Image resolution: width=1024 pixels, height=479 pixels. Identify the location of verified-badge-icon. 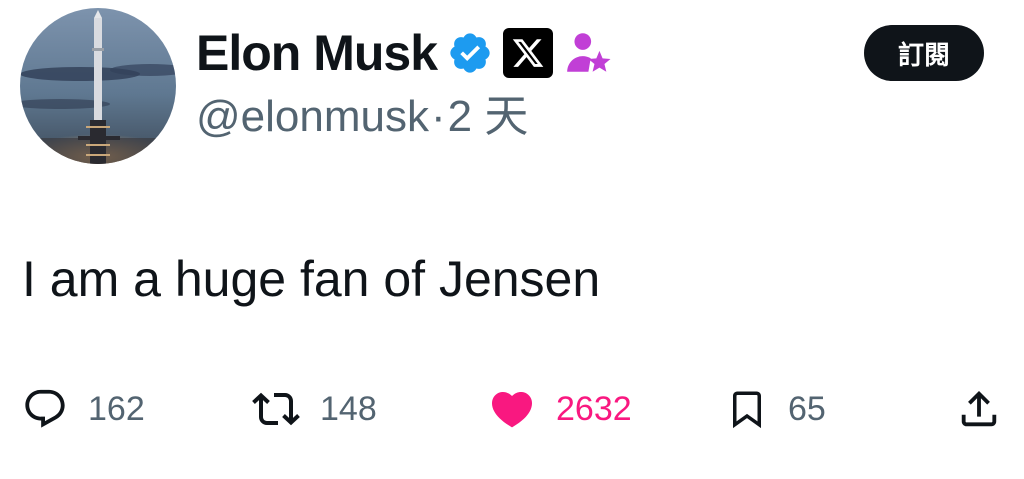
(470, 53).